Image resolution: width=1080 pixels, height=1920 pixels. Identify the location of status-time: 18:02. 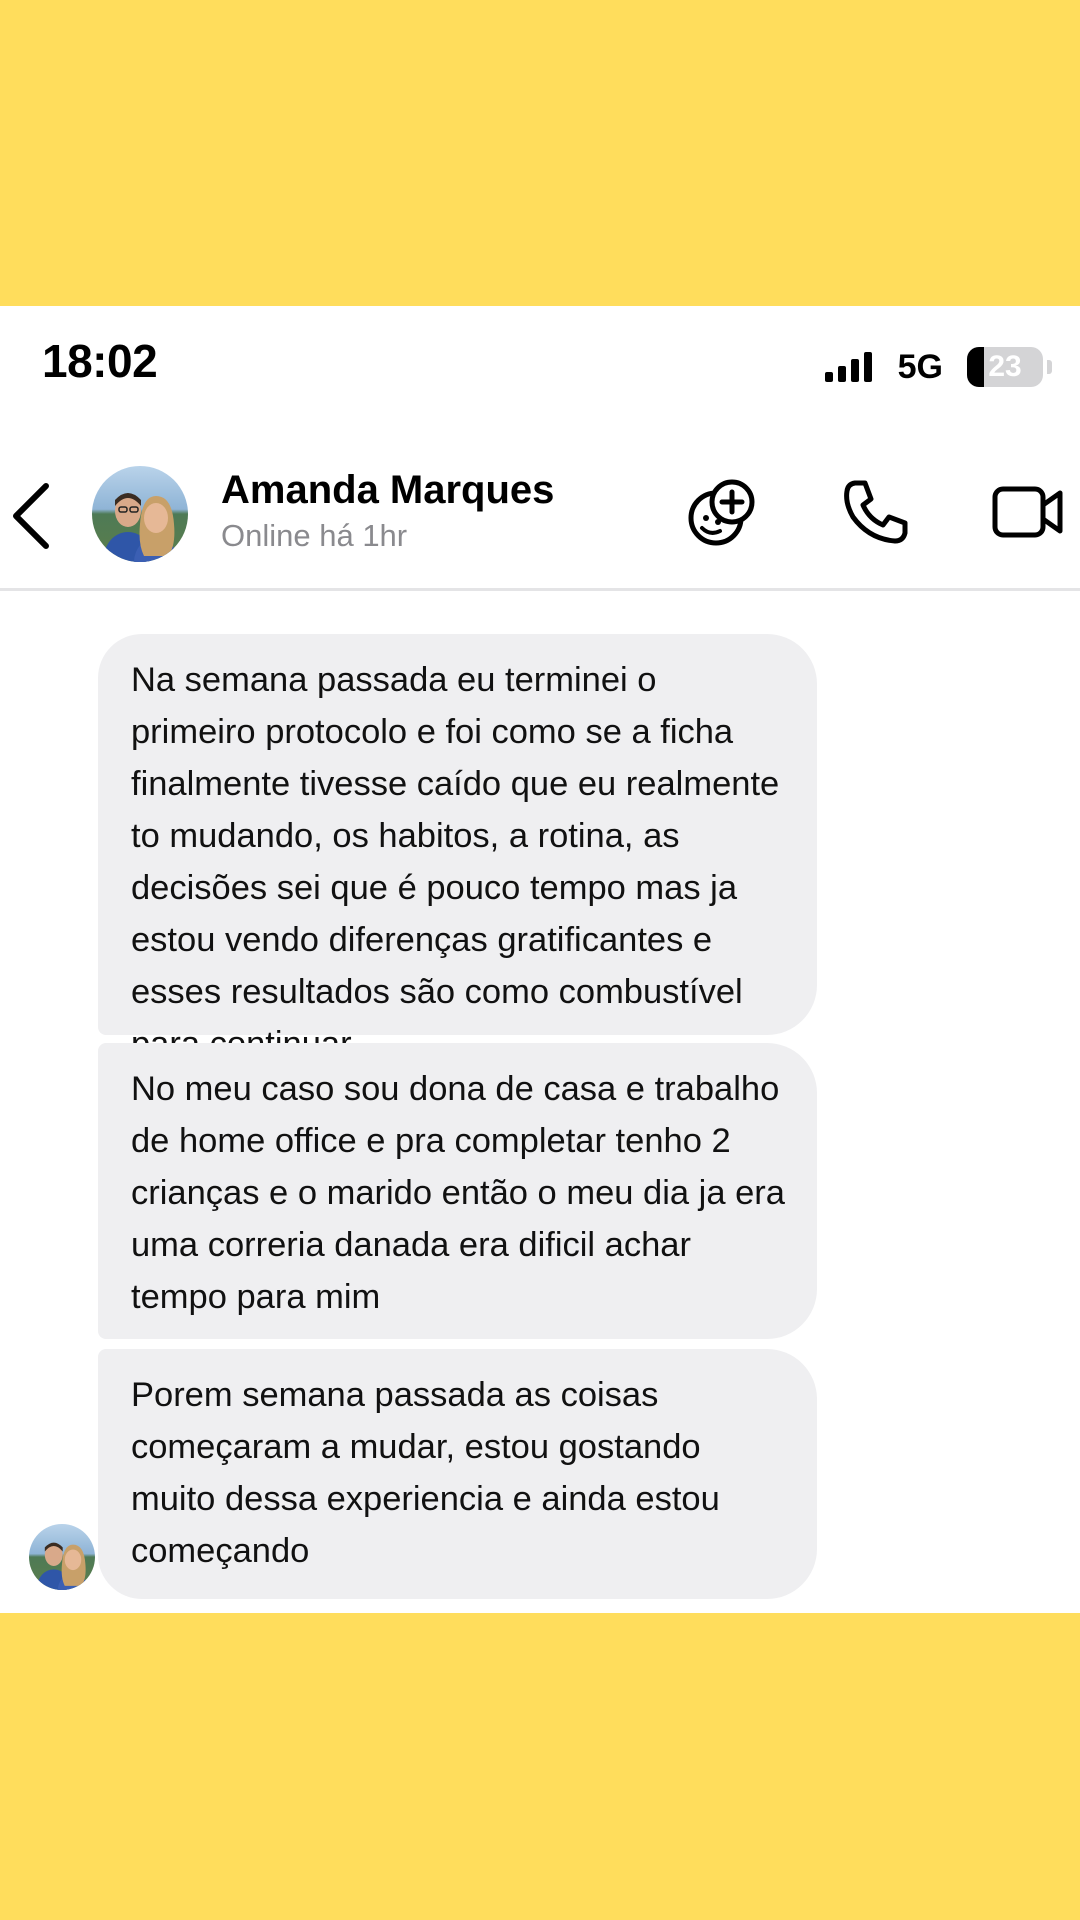
(100, 361).